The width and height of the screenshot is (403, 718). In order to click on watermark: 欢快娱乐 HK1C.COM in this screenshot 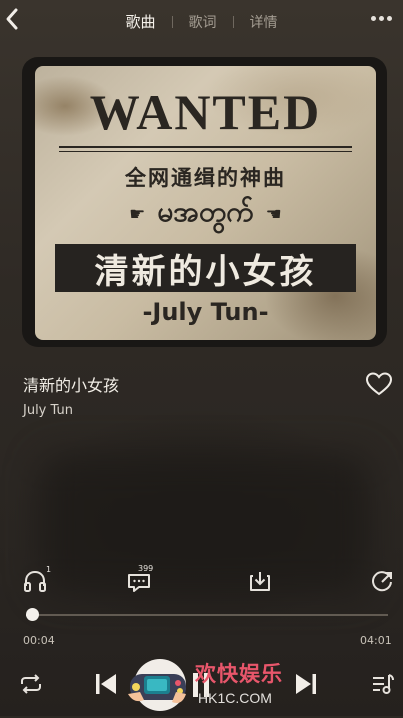, I will do `click(202, 685)`.